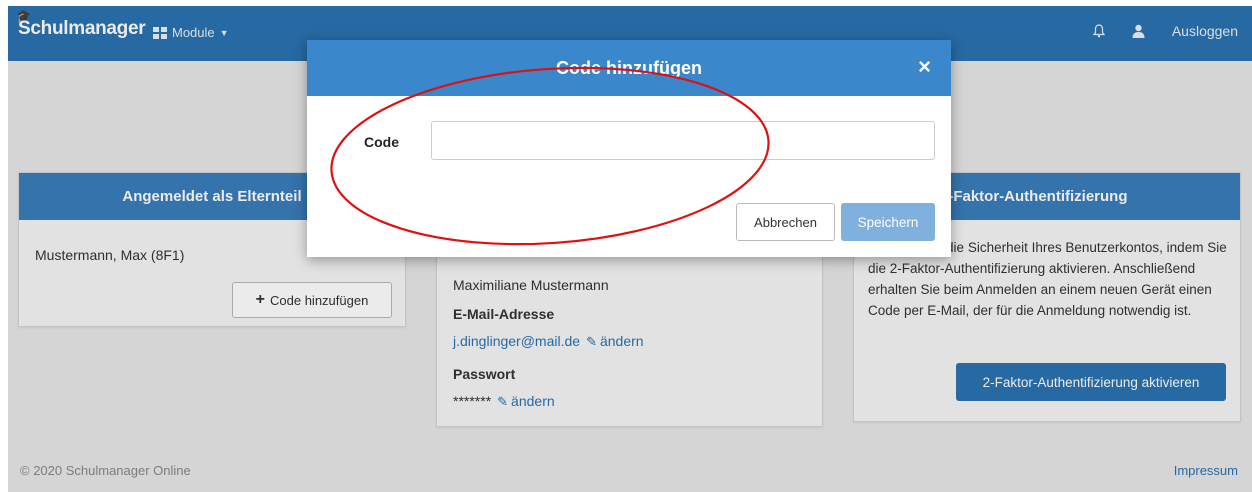  I want to click on code-label: Code, so click(381, 142).